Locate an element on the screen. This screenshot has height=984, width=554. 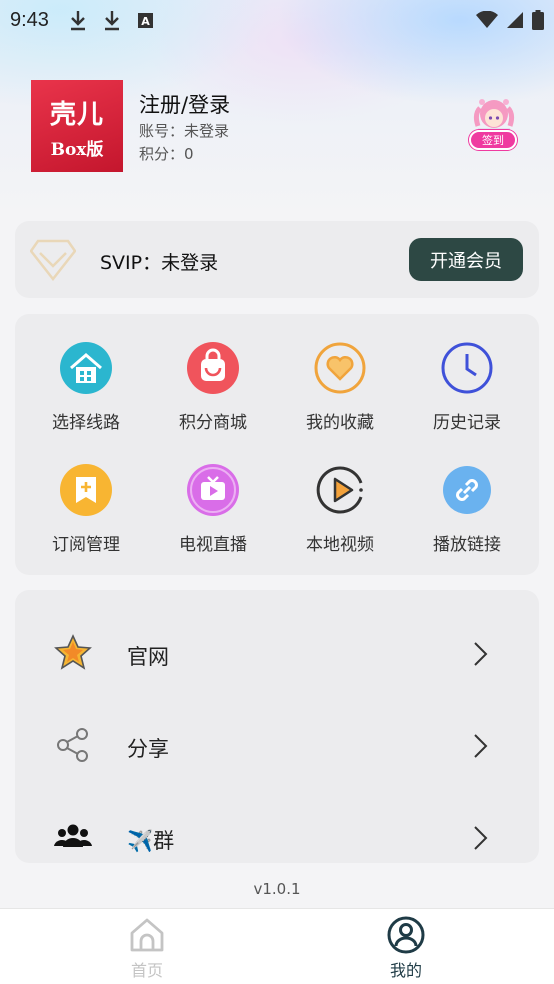
grid-item-subscriptions: 订阅管理 is located at coordinates (86, 513).